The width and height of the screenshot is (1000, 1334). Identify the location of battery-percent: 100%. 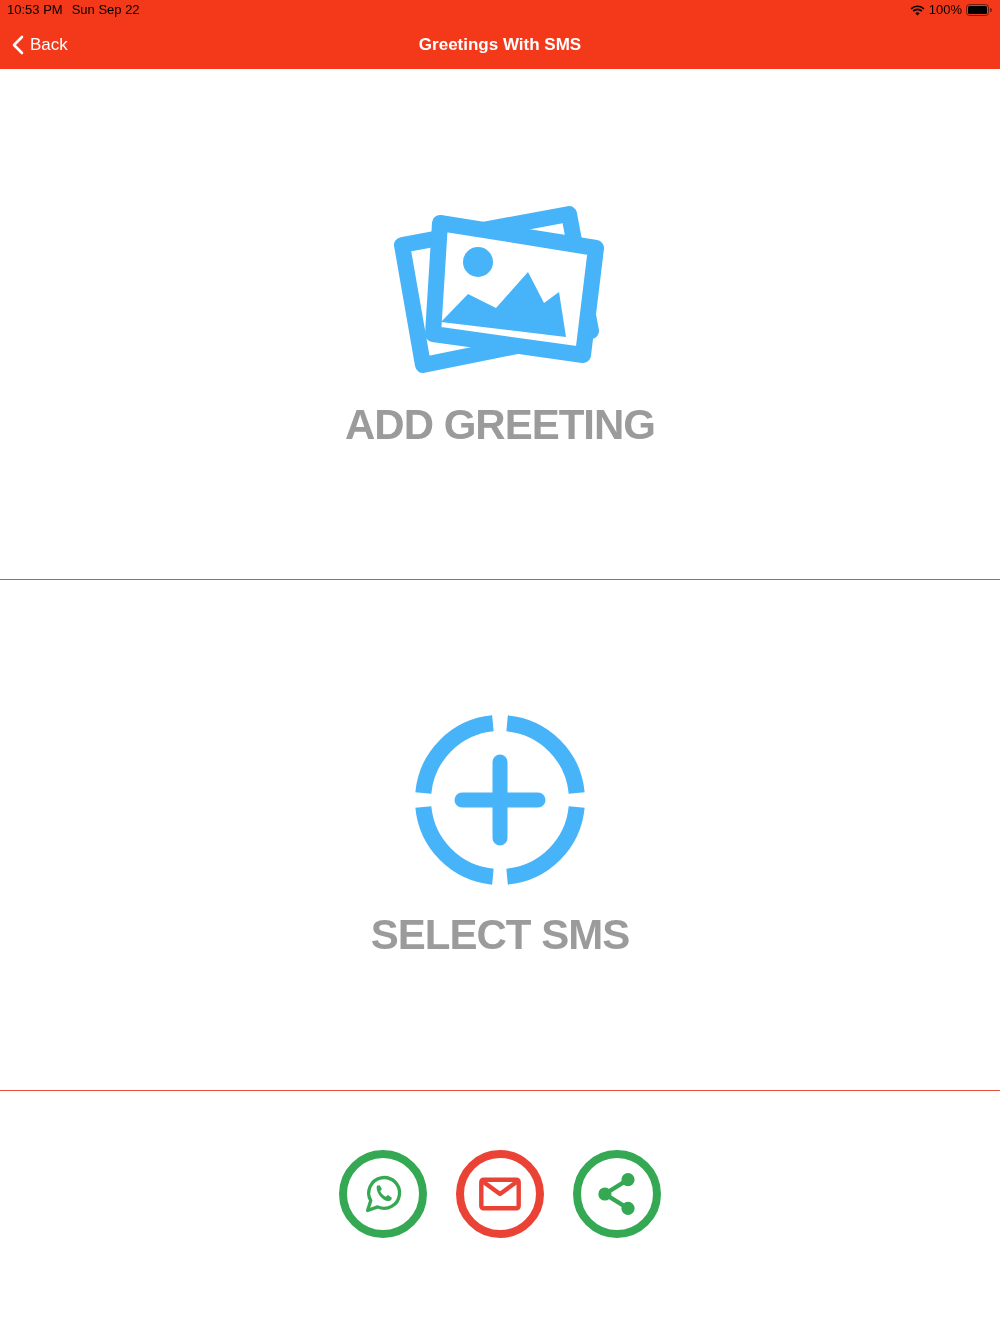
(945, 10).